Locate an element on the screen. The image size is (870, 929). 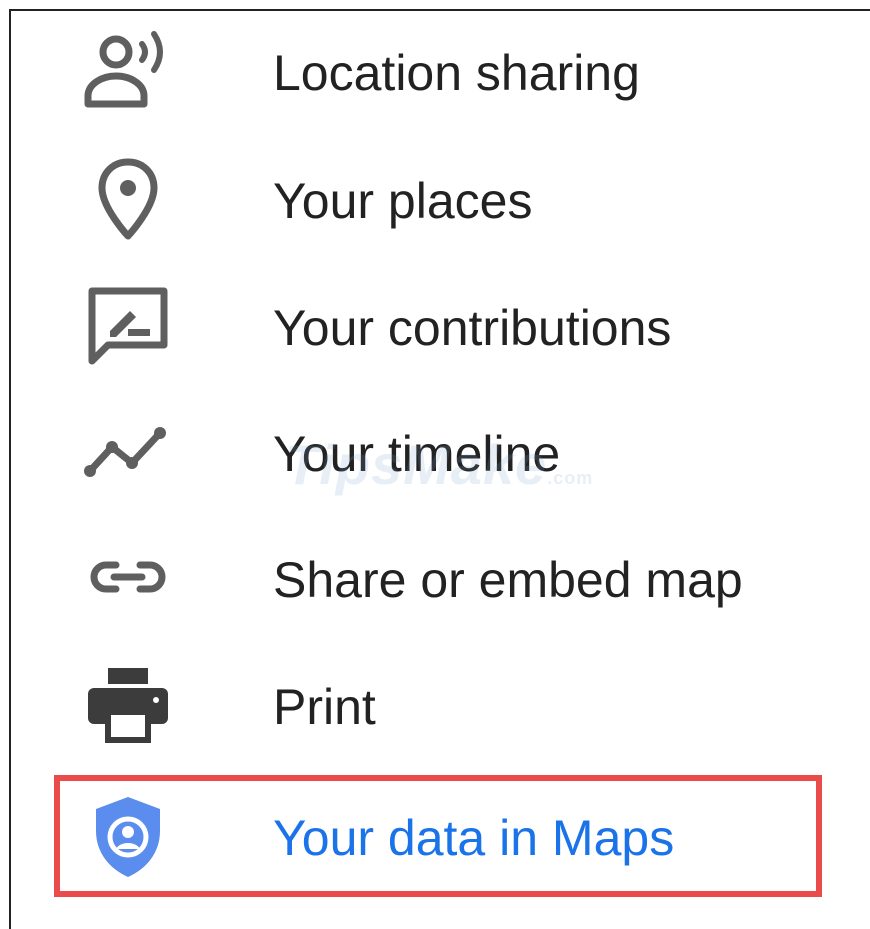
menu-item-print: Print is located at coordinates (435, 706).